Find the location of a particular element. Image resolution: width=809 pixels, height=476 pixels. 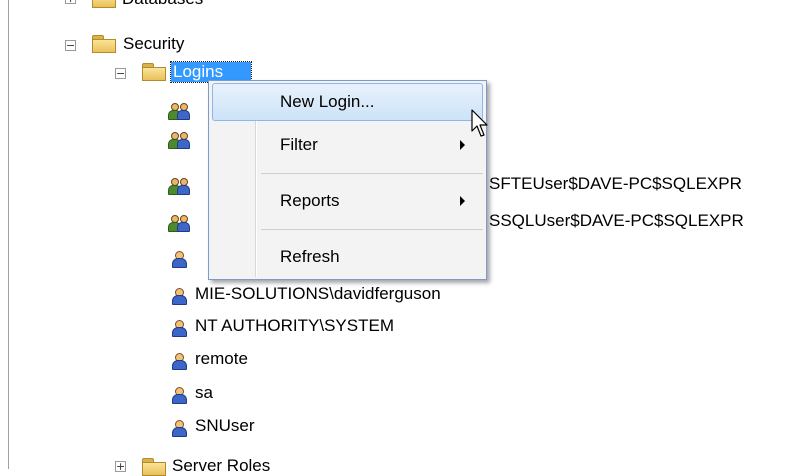

menu-item-refresh: Refresh is located at coordinates (347, 257).